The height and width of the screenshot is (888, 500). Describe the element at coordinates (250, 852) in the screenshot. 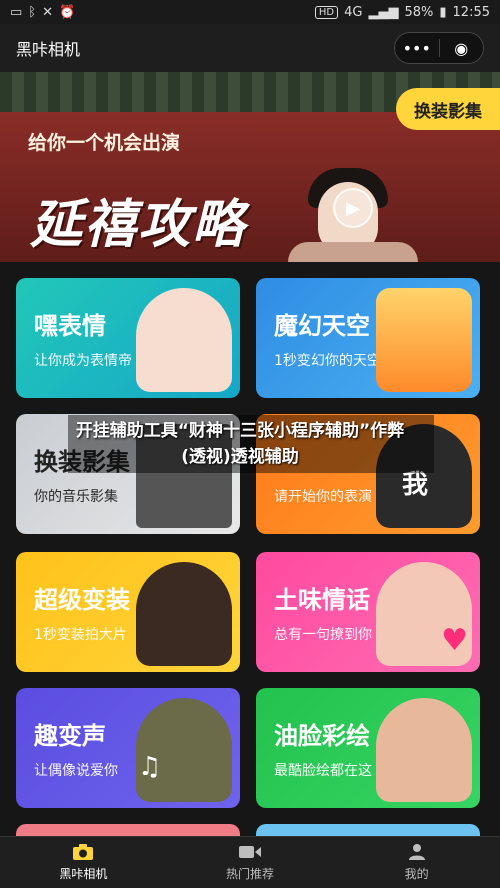

I see `video-icon` at that location.